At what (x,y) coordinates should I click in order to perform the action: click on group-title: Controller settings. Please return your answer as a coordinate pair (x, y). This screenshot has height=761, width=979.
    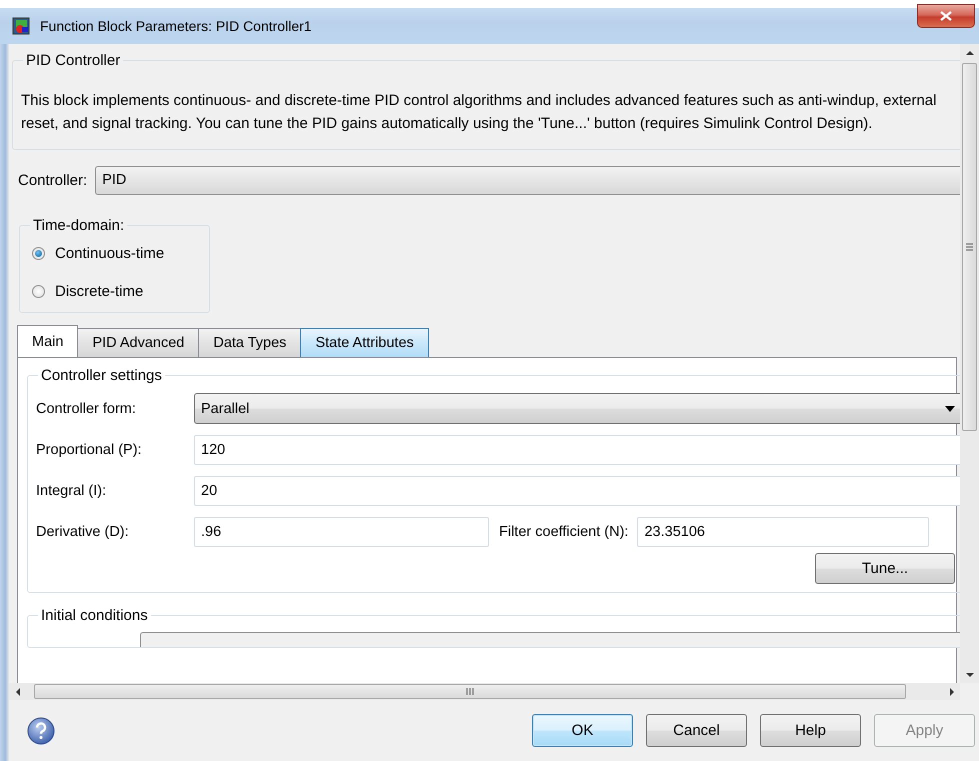
    Looking at the image, I should click on (101, 375).